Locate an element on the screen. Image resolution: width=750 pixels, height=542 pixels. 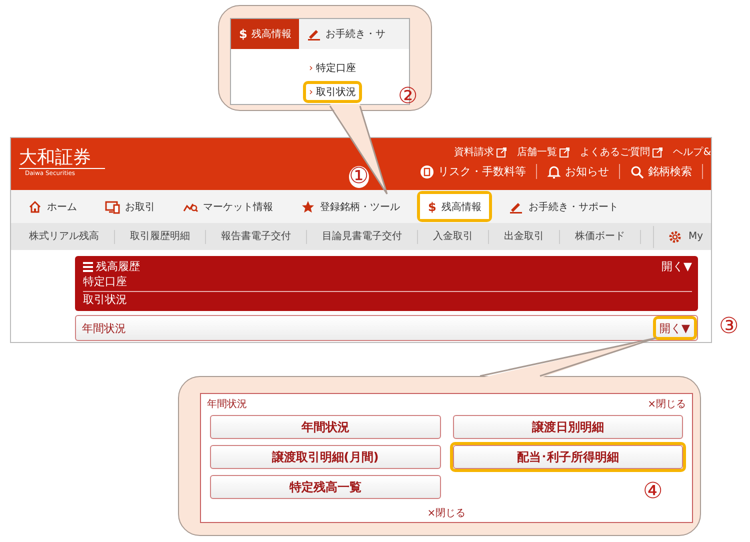
nav-tab: お取引 is located at coordinates (130, 206).